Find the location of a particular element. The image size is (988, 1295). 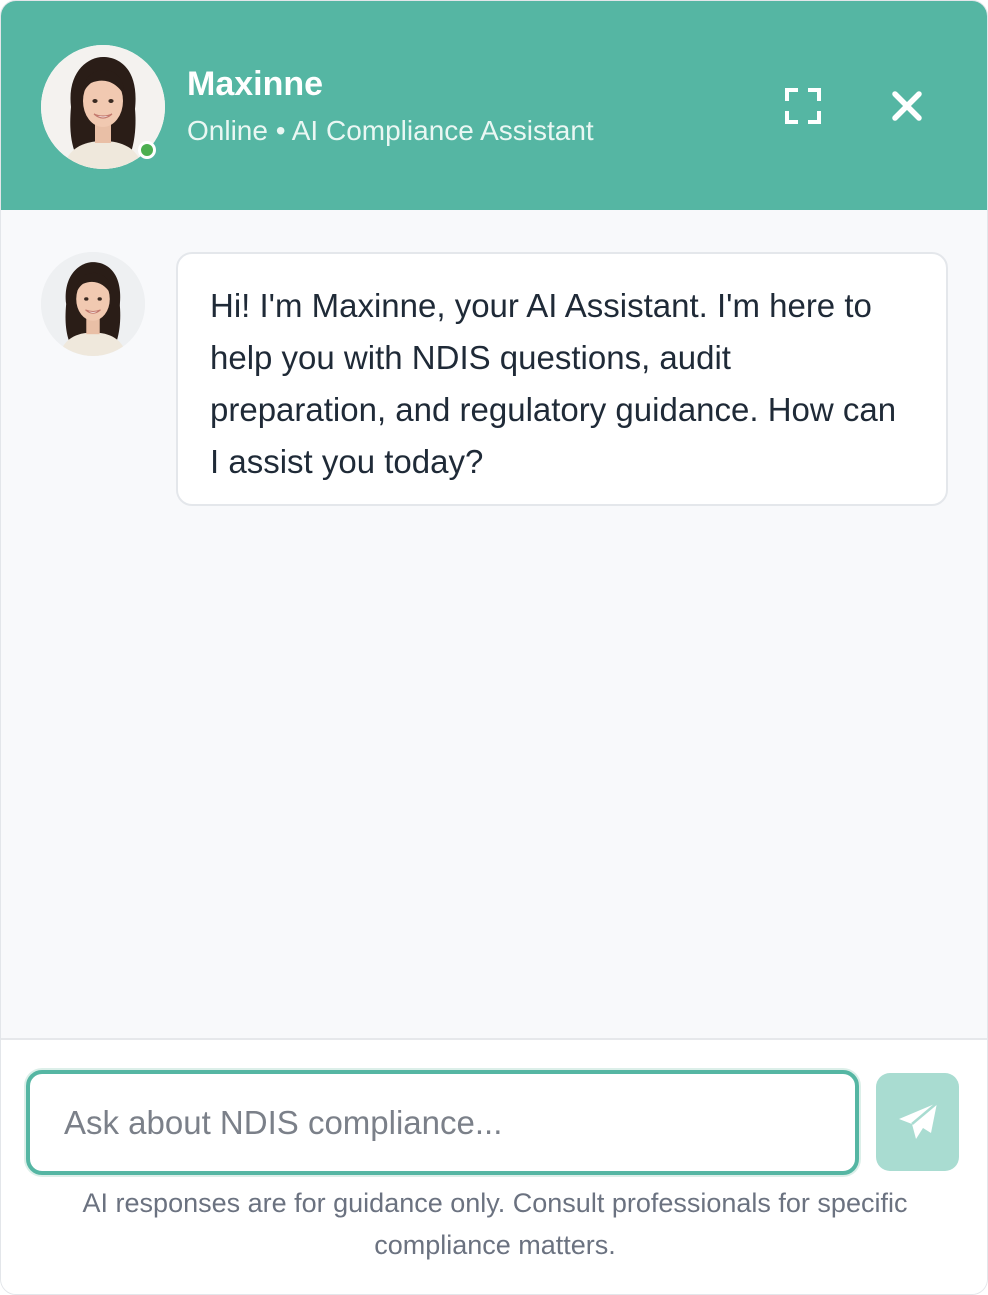

assistant-name: Maxinne is located at coordinates (255, 84).